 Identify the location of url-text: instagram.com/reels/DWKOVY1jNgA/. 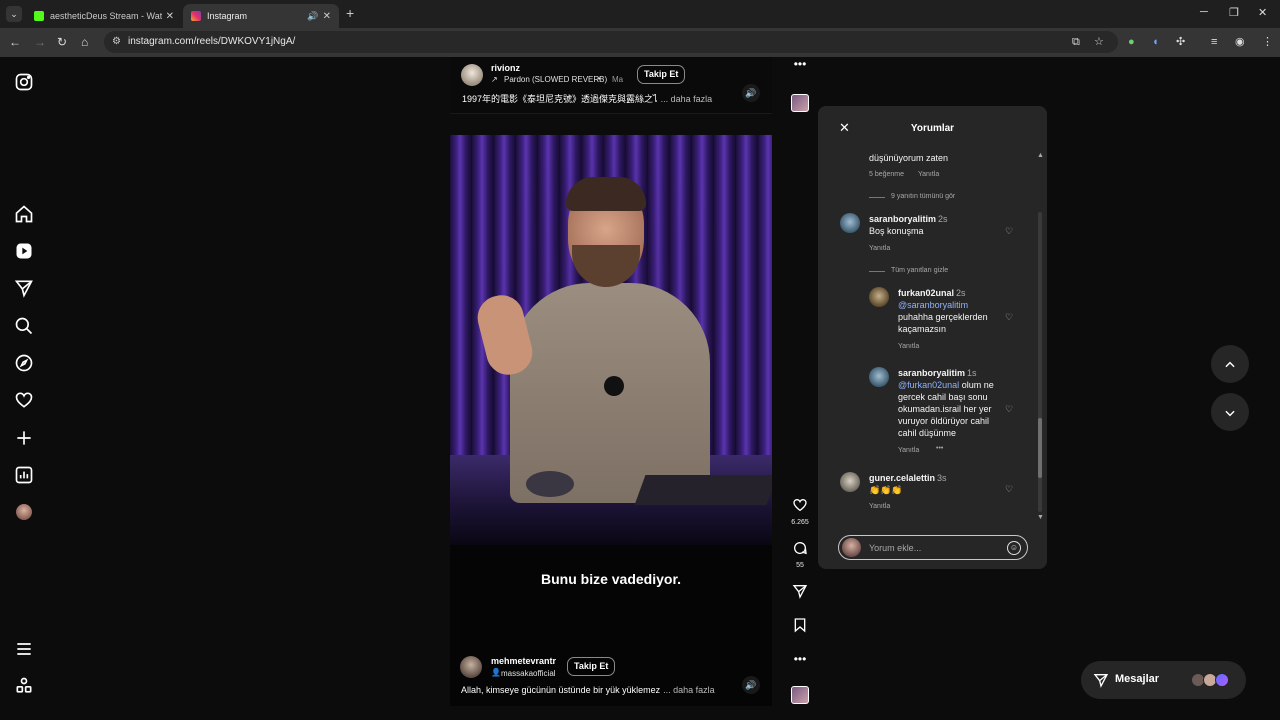
(211, 41).